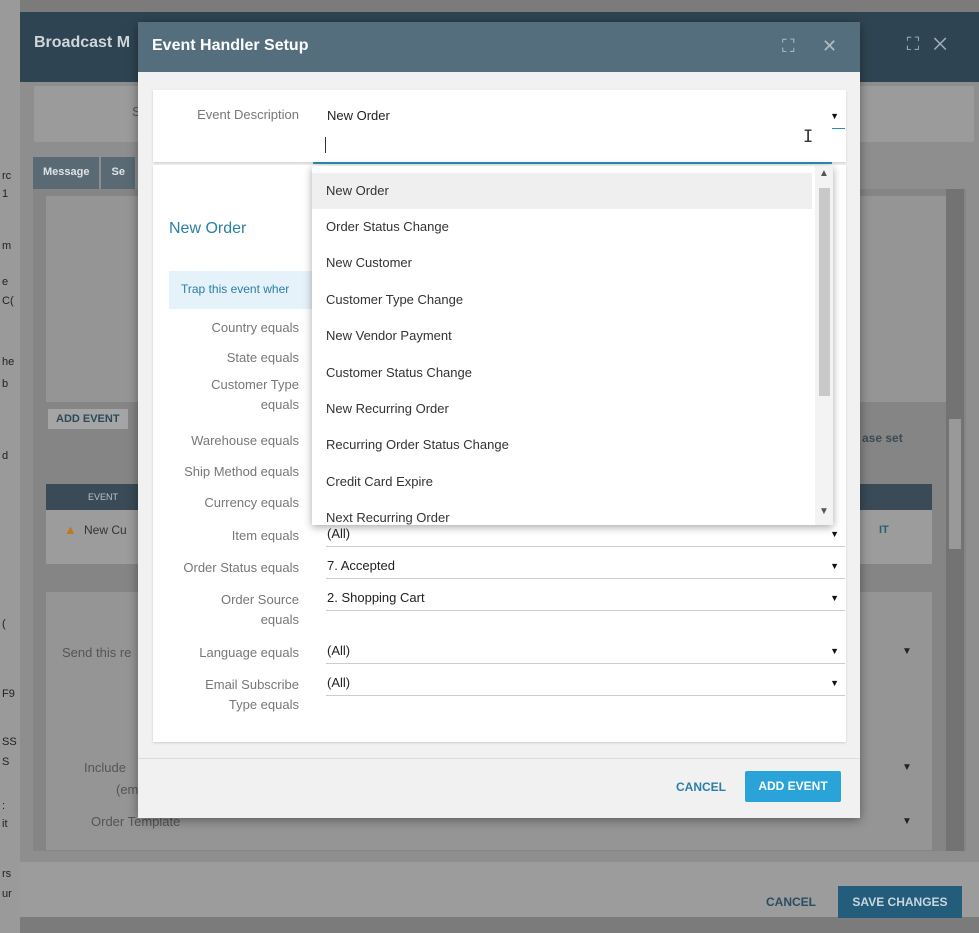 This screenshot has height=933, width=979. I want to click on background-scrollbar, so click(955, 520).